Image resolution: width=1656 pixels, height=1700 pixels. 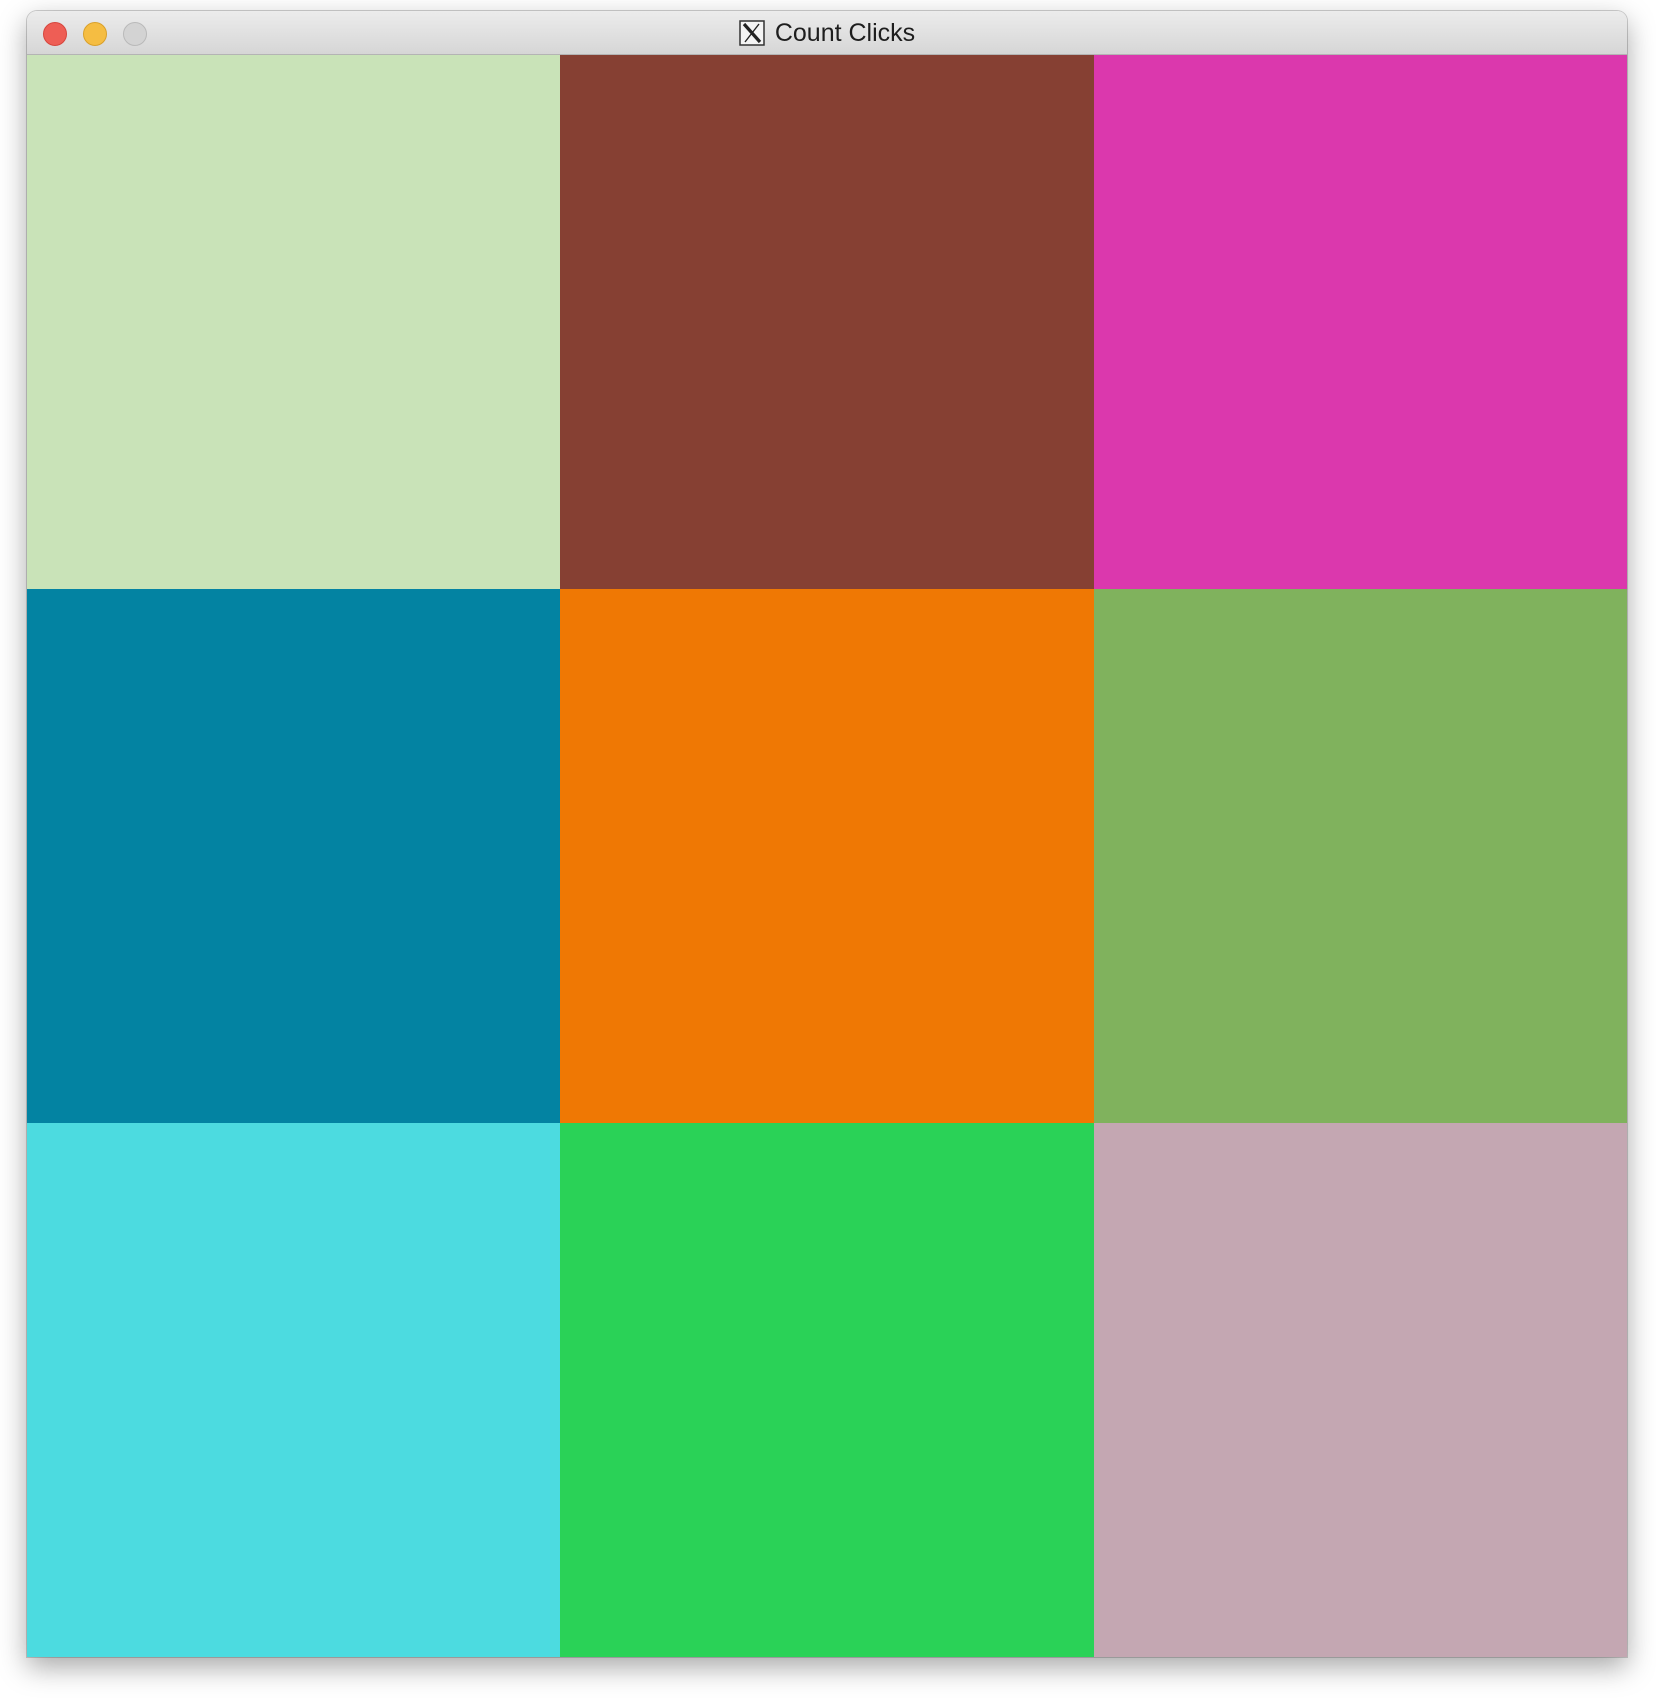 I want to click on title-container: Count Clicks, so click(x=827, y=33).